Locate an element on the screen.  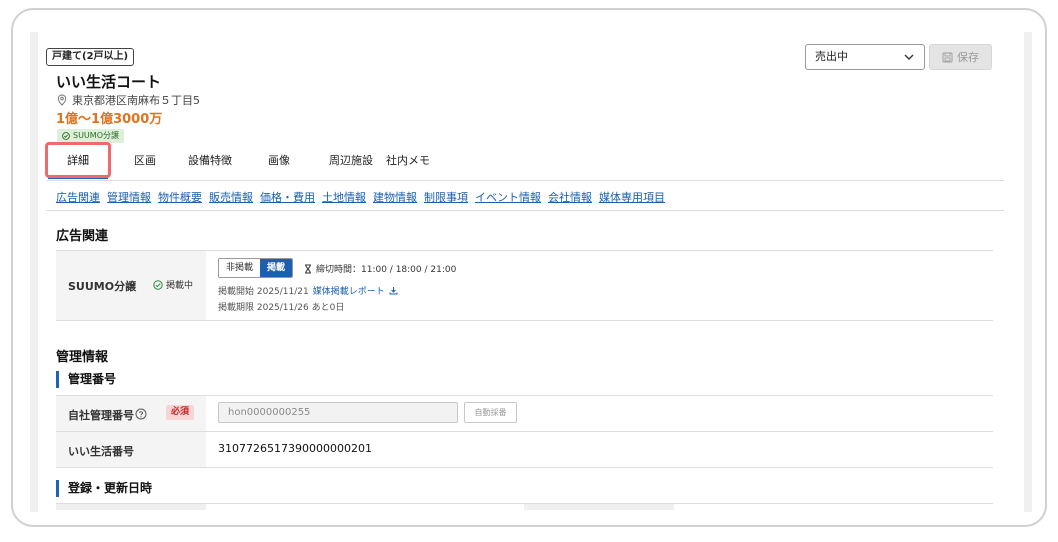
management-section-title: 管理情報 is located at coordinates (82, 357).